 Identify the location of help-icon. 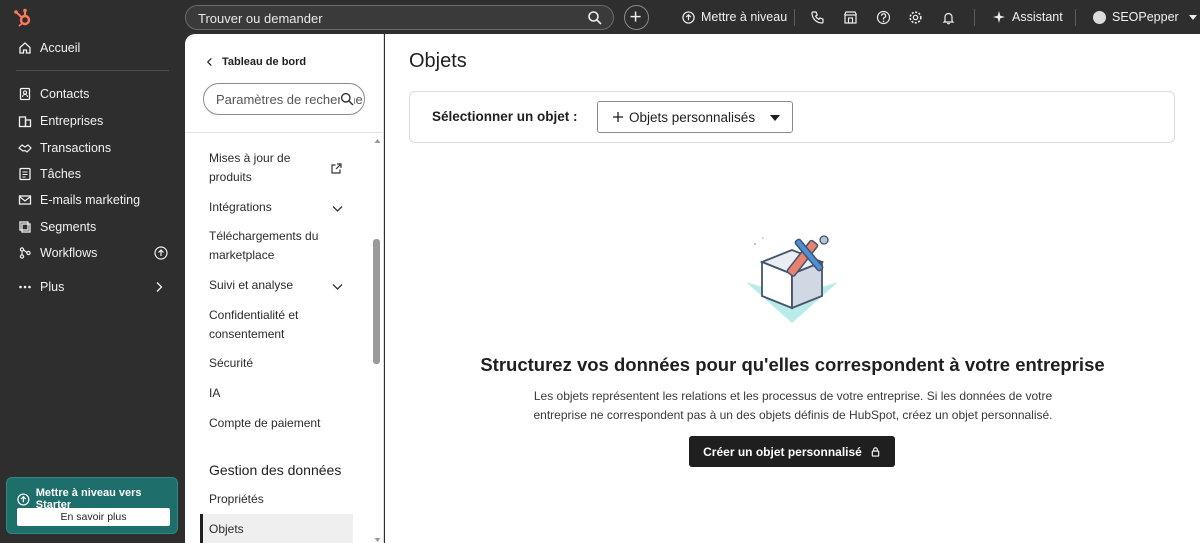
(883, 17).